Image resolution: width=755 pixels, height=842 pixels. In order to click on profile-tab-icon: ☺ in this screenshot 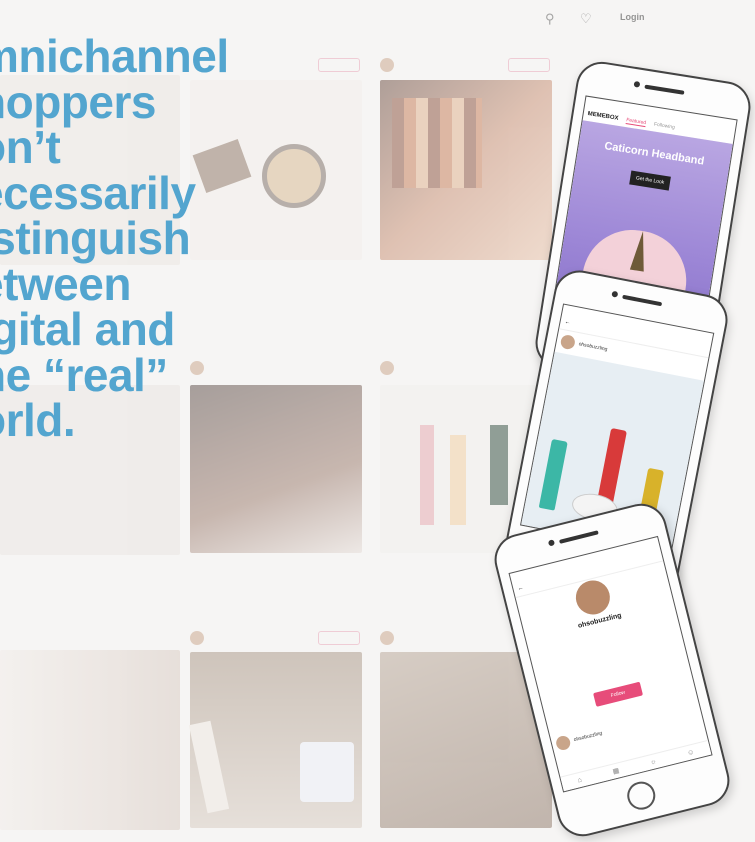, I will do `click(690, 752)`.